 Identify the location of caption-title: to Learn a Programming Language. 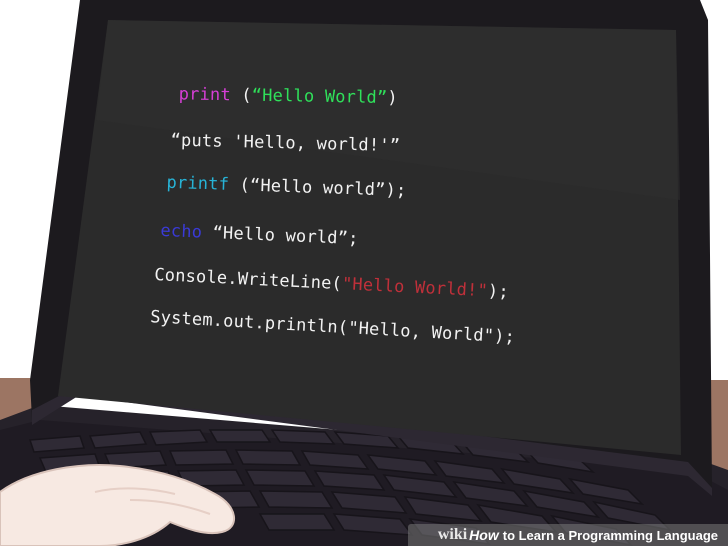
(610, 535).